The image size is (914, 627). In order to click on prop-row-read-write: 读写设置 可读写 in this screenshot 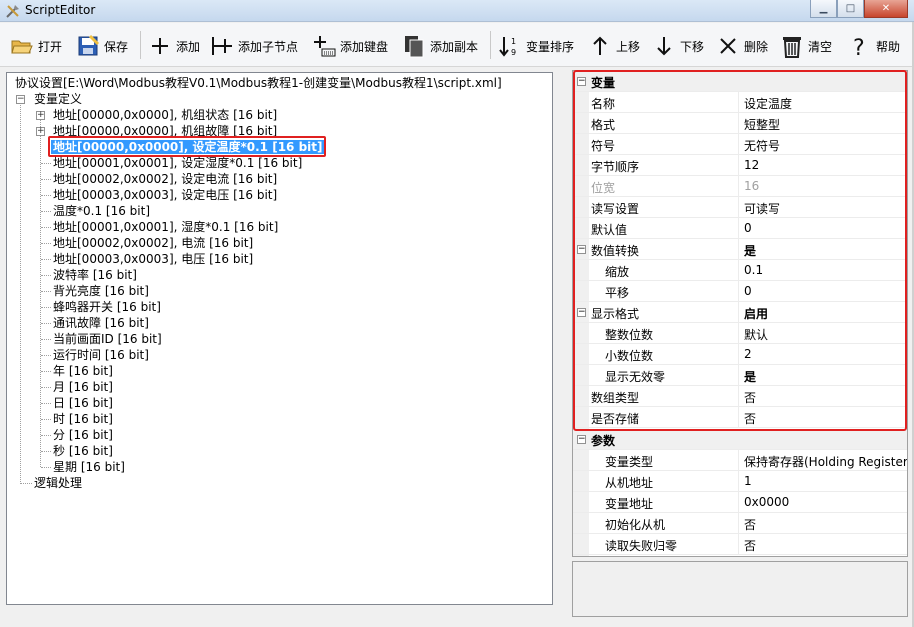, I will do `click(740, 207)`.